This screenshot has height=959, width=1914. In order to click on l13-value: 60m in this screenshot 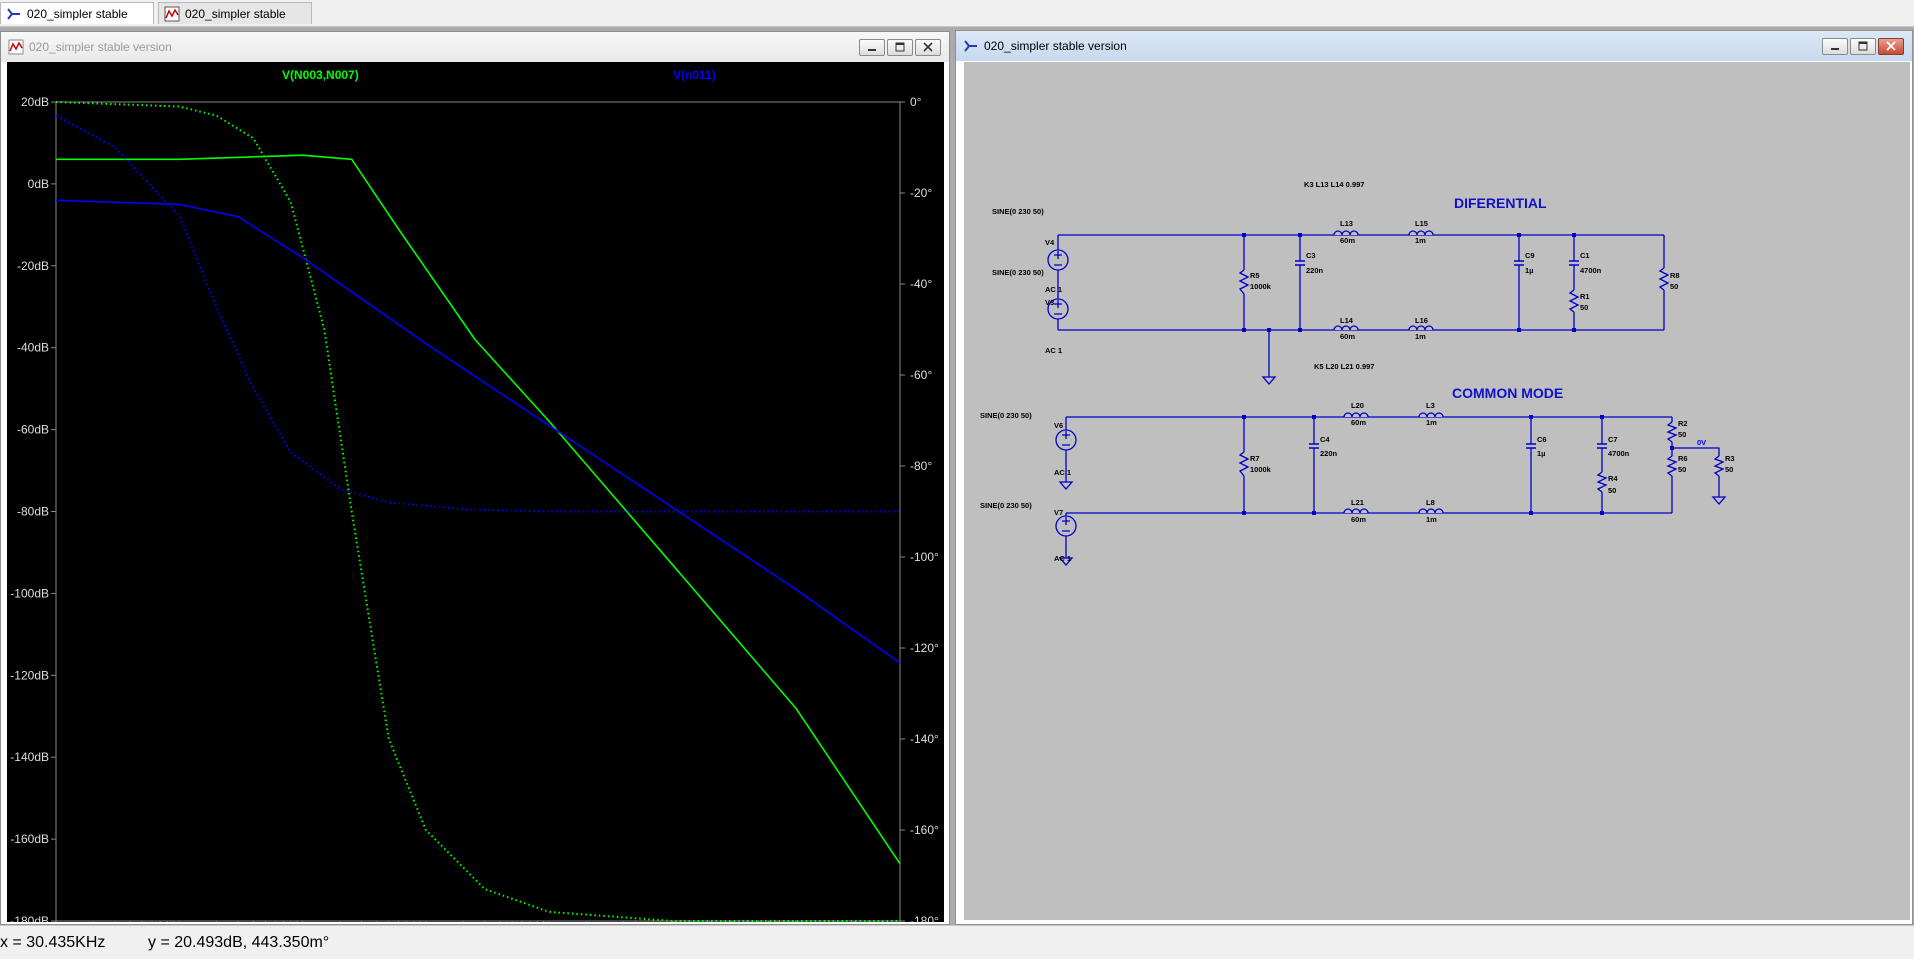, I will do `click(1347, 240)`.